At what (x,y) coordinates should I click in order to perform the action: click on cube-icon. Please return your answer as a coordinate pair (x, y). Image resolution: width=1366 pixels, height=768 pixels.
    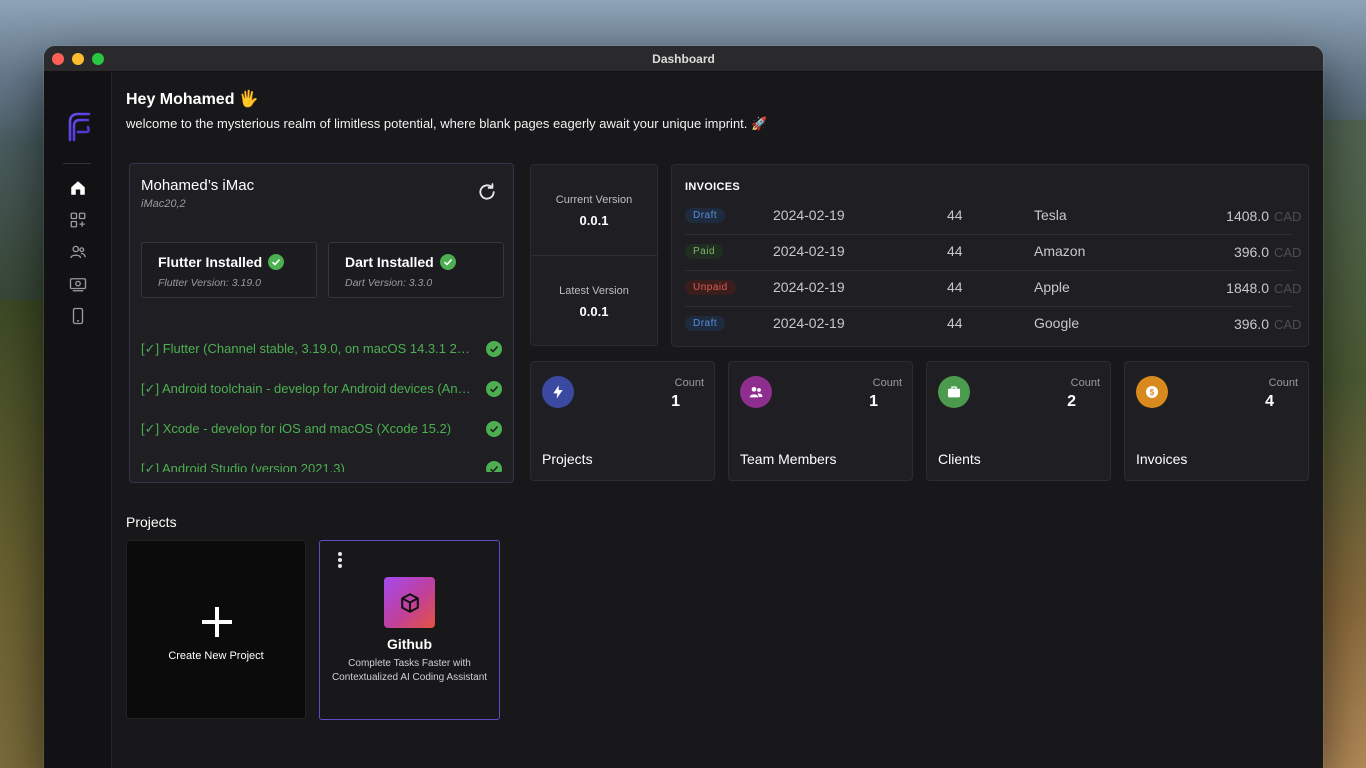
    Looking at the image, I should click on (409, 602).